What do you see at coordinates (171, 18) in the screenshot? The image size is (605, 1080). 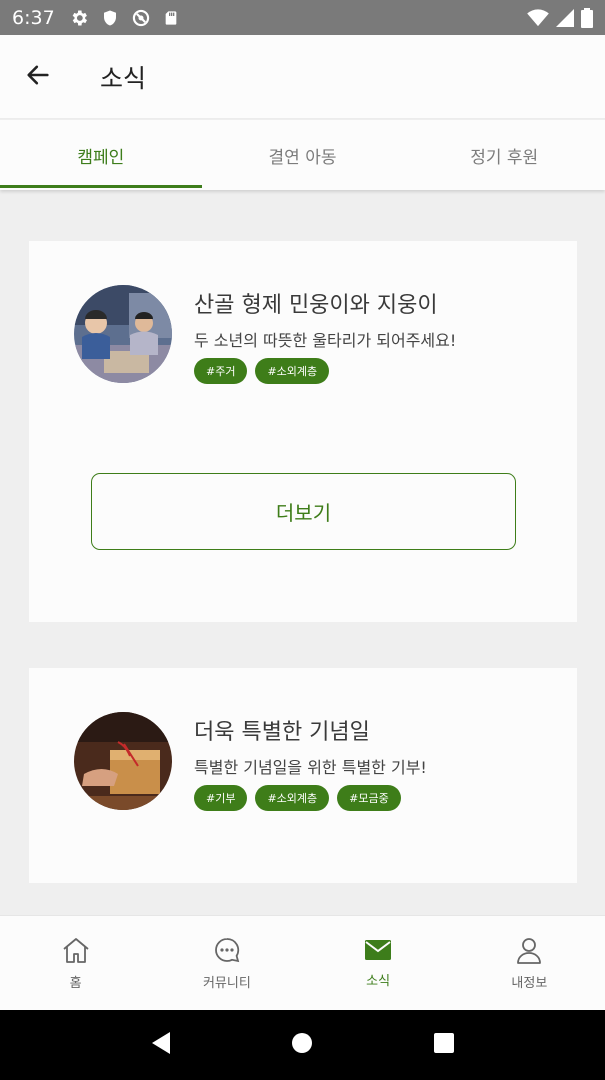 I see `sd-card-icon` at bounding box center [171, 18].